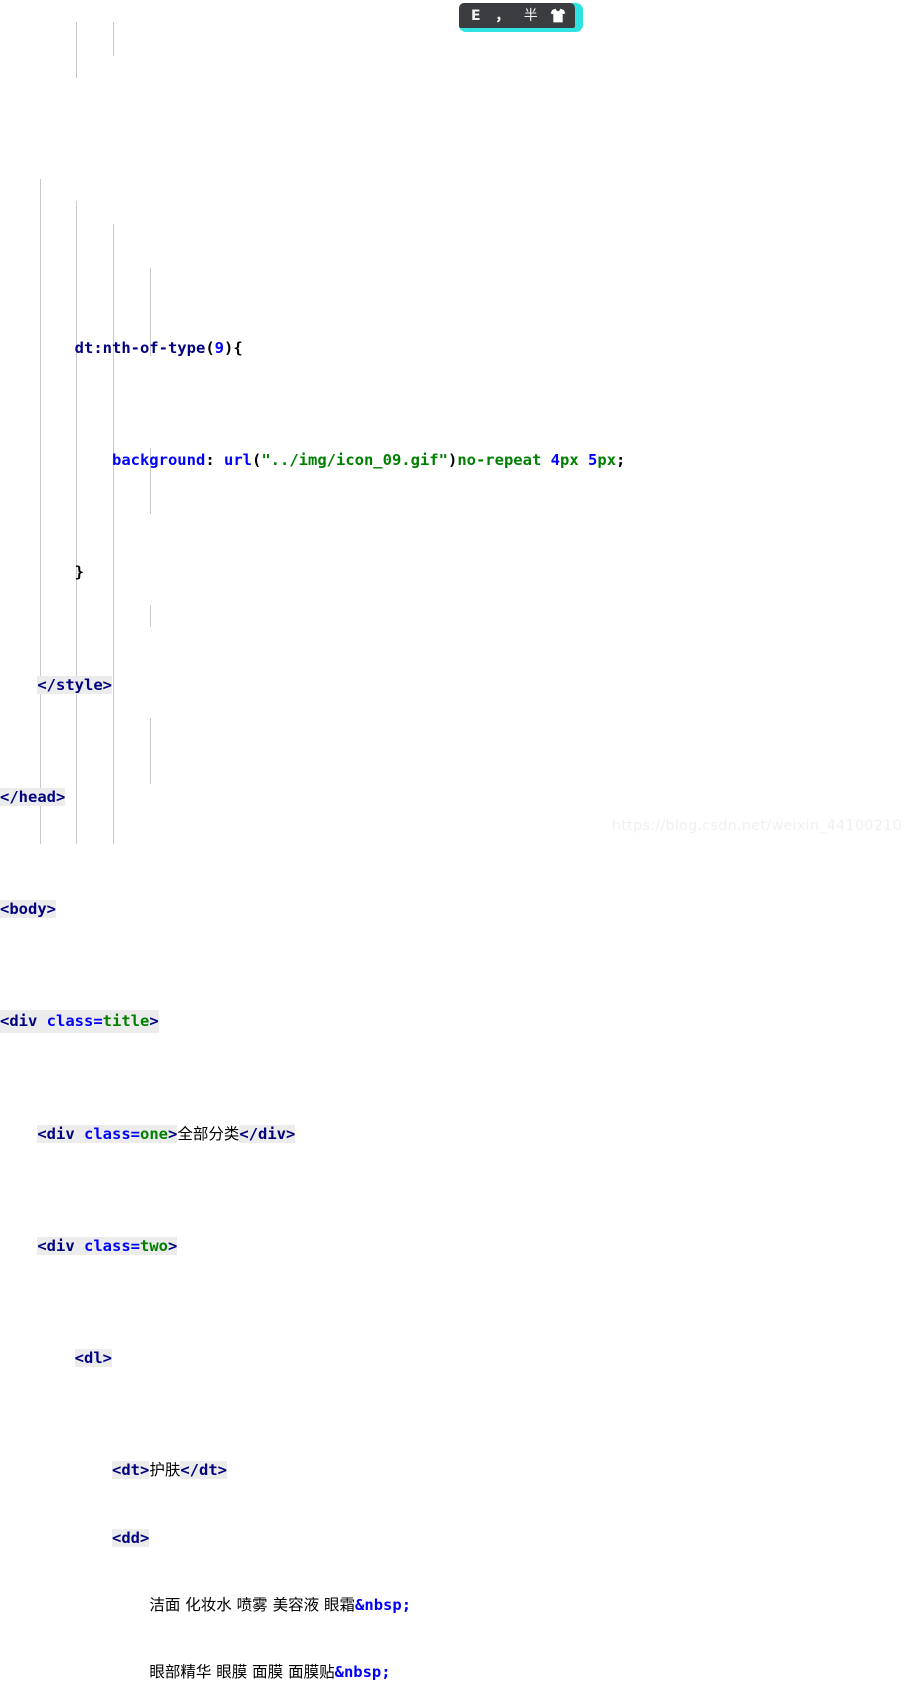 The height and width of the screenshot is (1688, 916). I want to click on half-width-icon: 半, so click(531, 16).